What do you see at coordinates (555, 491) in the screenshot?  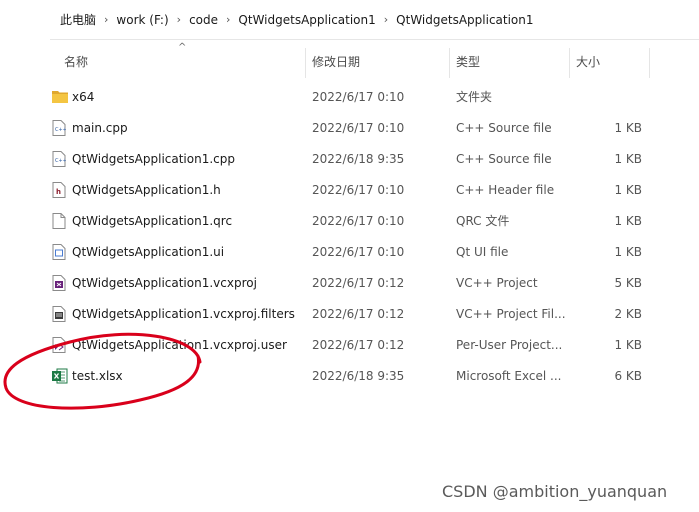 I see `watermark: CSDN @ambition_yuanquan` at bounding box center [555, 491].